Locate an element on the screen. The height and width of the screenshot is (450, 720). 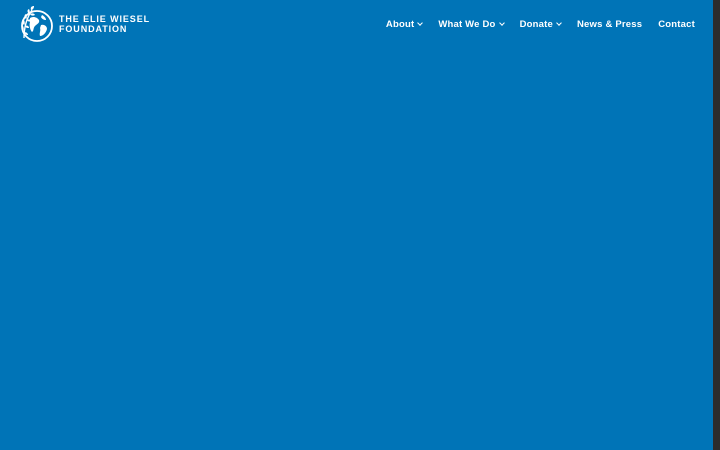
nav-item-news-press: News & Press is located at coordinates (609, 24).